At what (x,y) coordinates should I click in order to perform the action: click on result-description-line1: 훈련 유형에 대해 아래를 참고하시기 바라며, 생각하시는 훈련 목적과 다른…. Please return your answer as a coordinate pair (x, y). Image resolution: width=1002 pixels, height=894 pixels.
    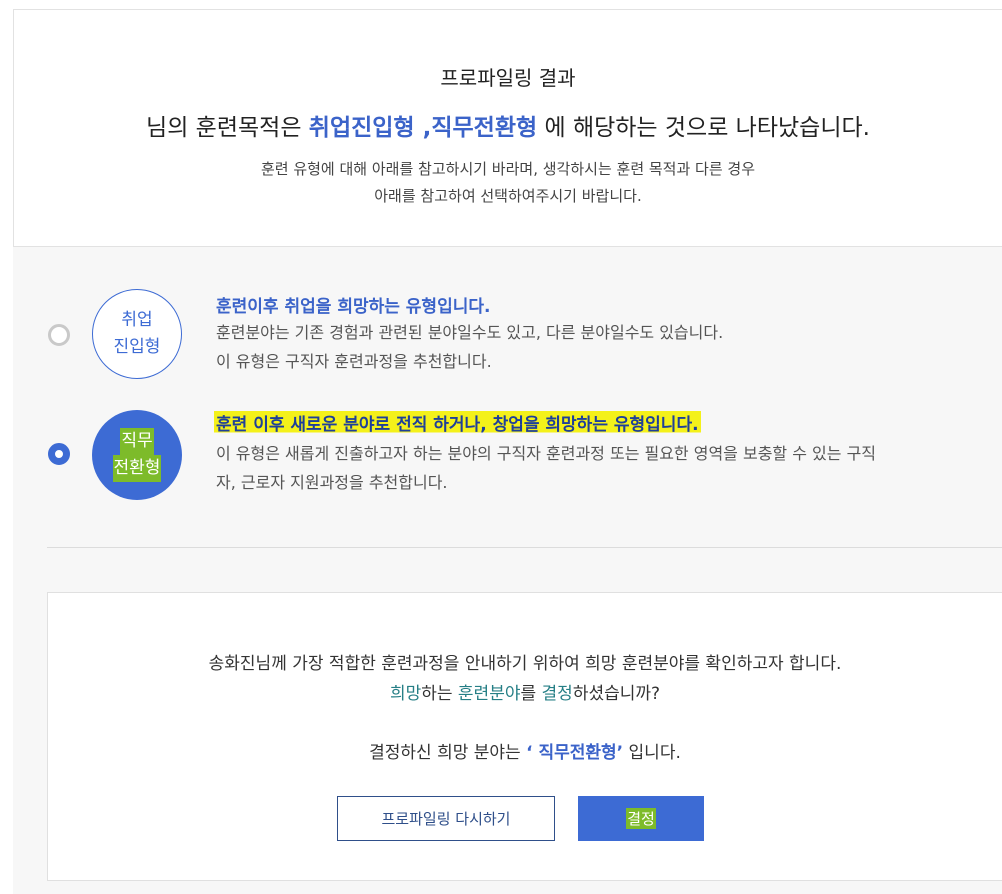
    Looking at the image, I should click on (508, 169).